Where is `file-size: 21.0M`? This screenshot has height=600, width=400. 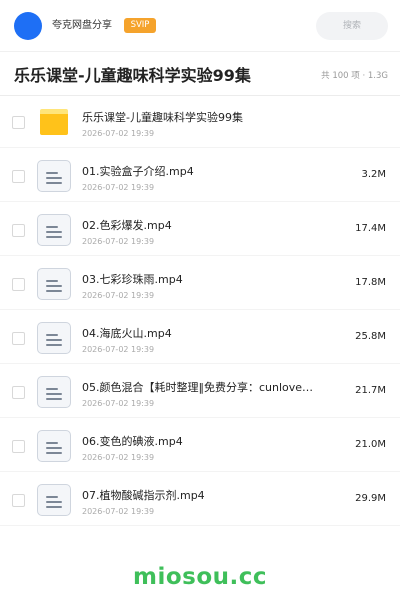 file-size: 21.0M is located at coordinates (370, 444).